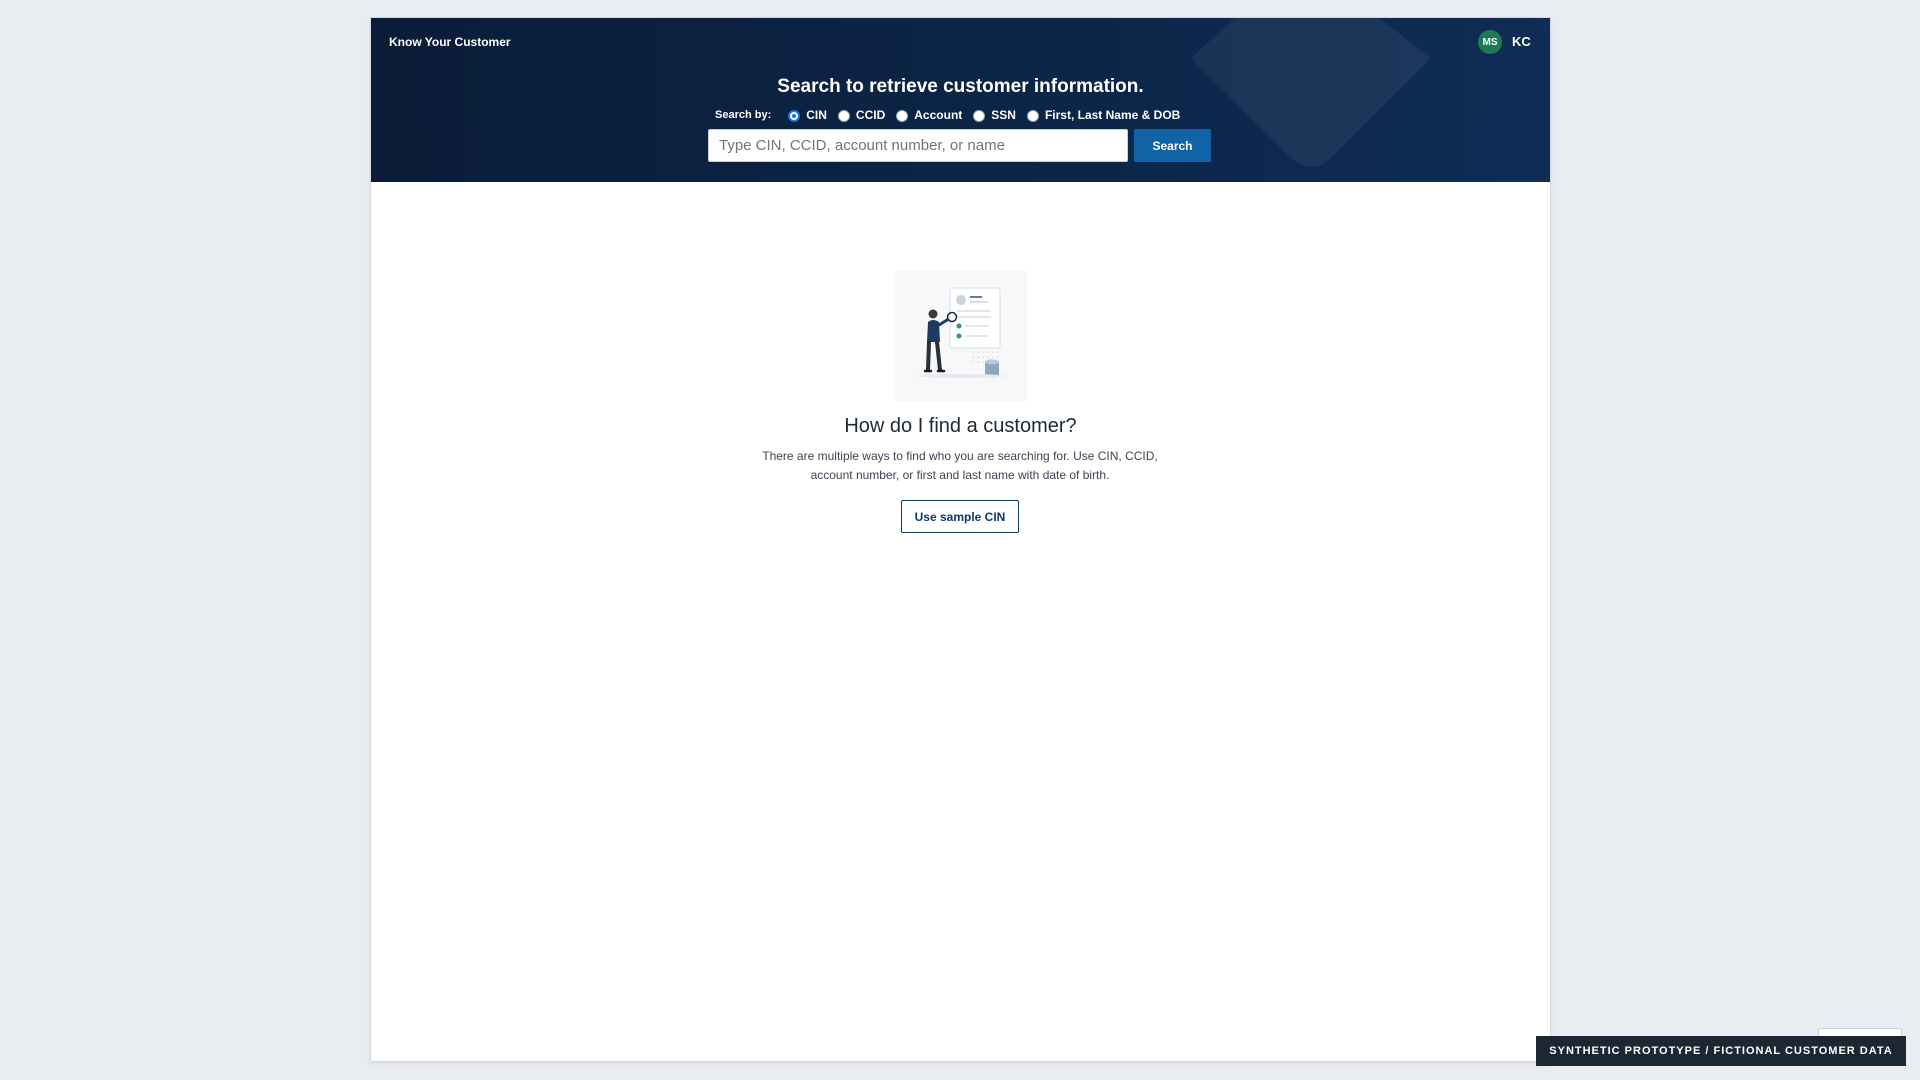 The image size is (1920, 1080). I want to click on radio-option-account: Account, so click(929, 115).